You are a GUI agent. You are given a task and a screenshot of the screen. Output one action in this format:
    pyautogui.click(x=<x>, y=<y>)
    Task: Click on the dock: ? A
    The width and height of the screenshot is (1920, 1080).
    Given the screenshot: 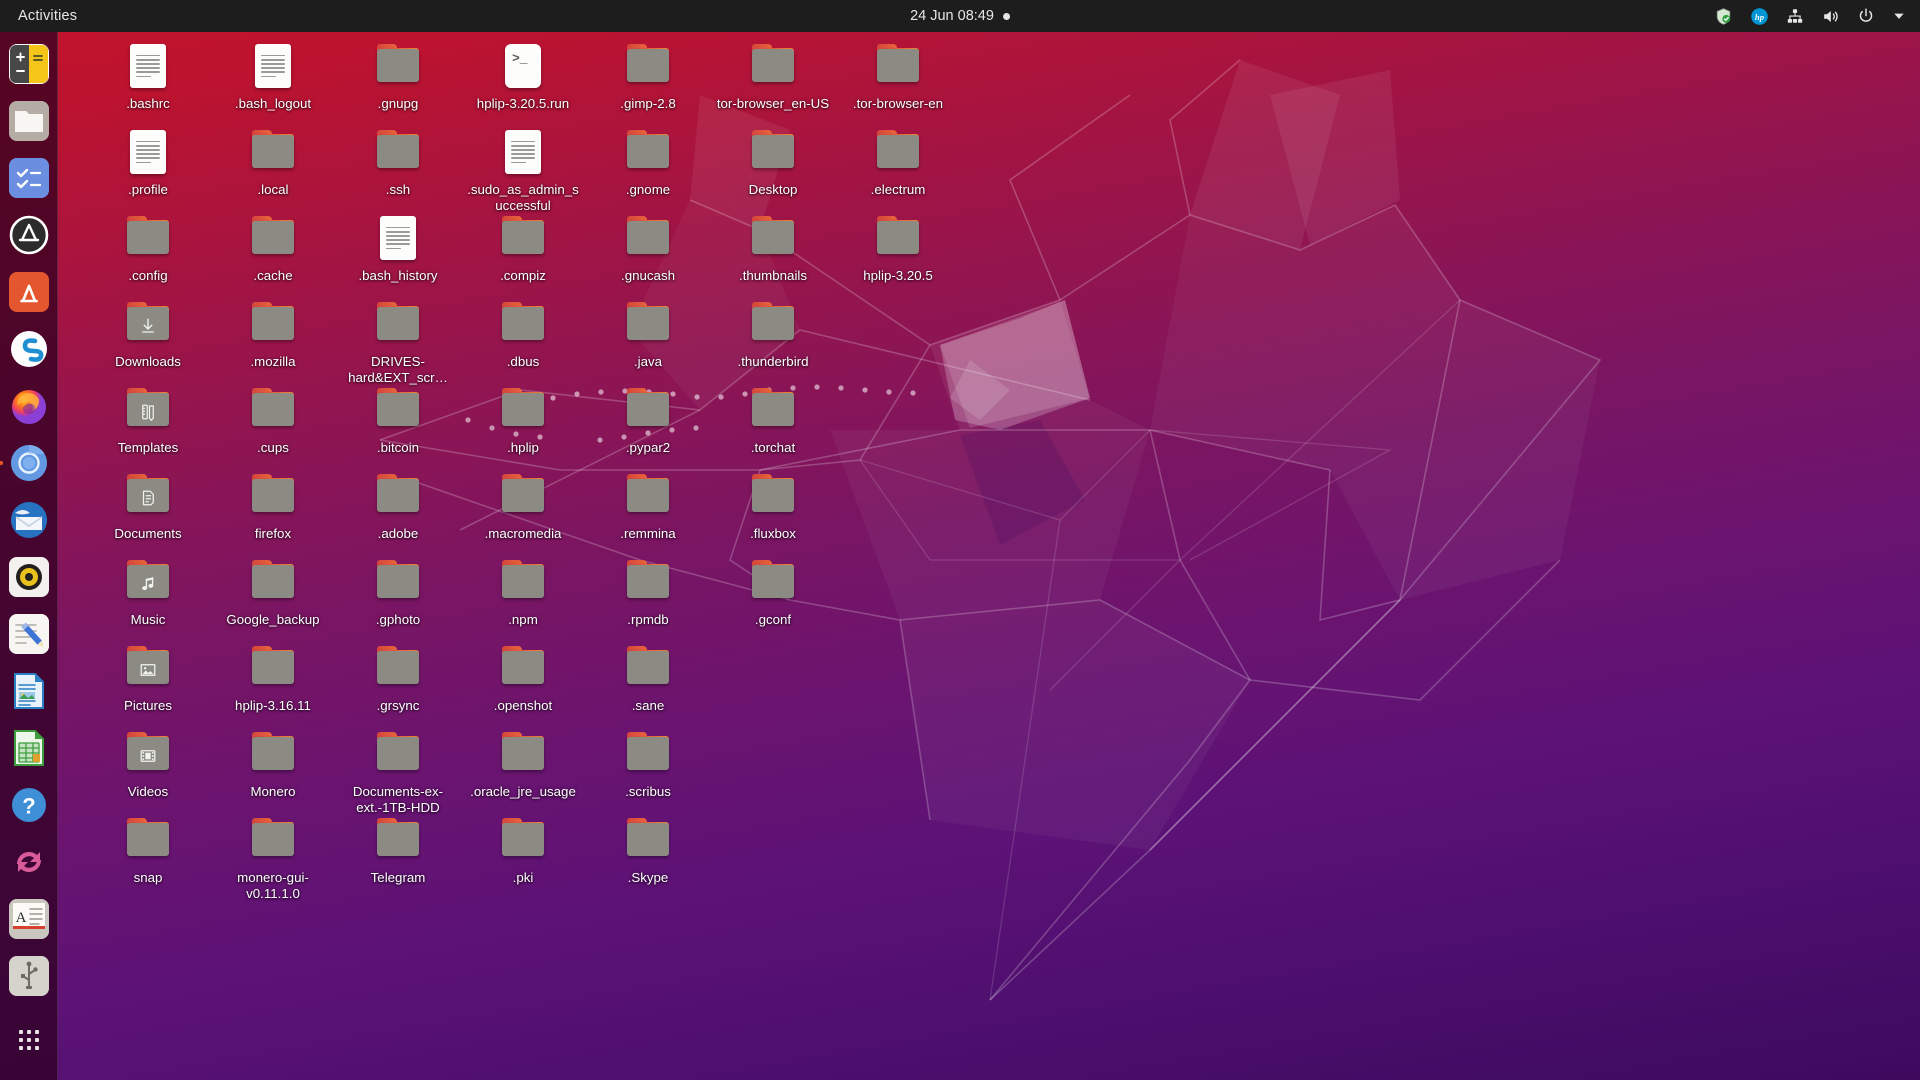 What is the action you would take?
    pyautogui.click(x=29, y=556)
    